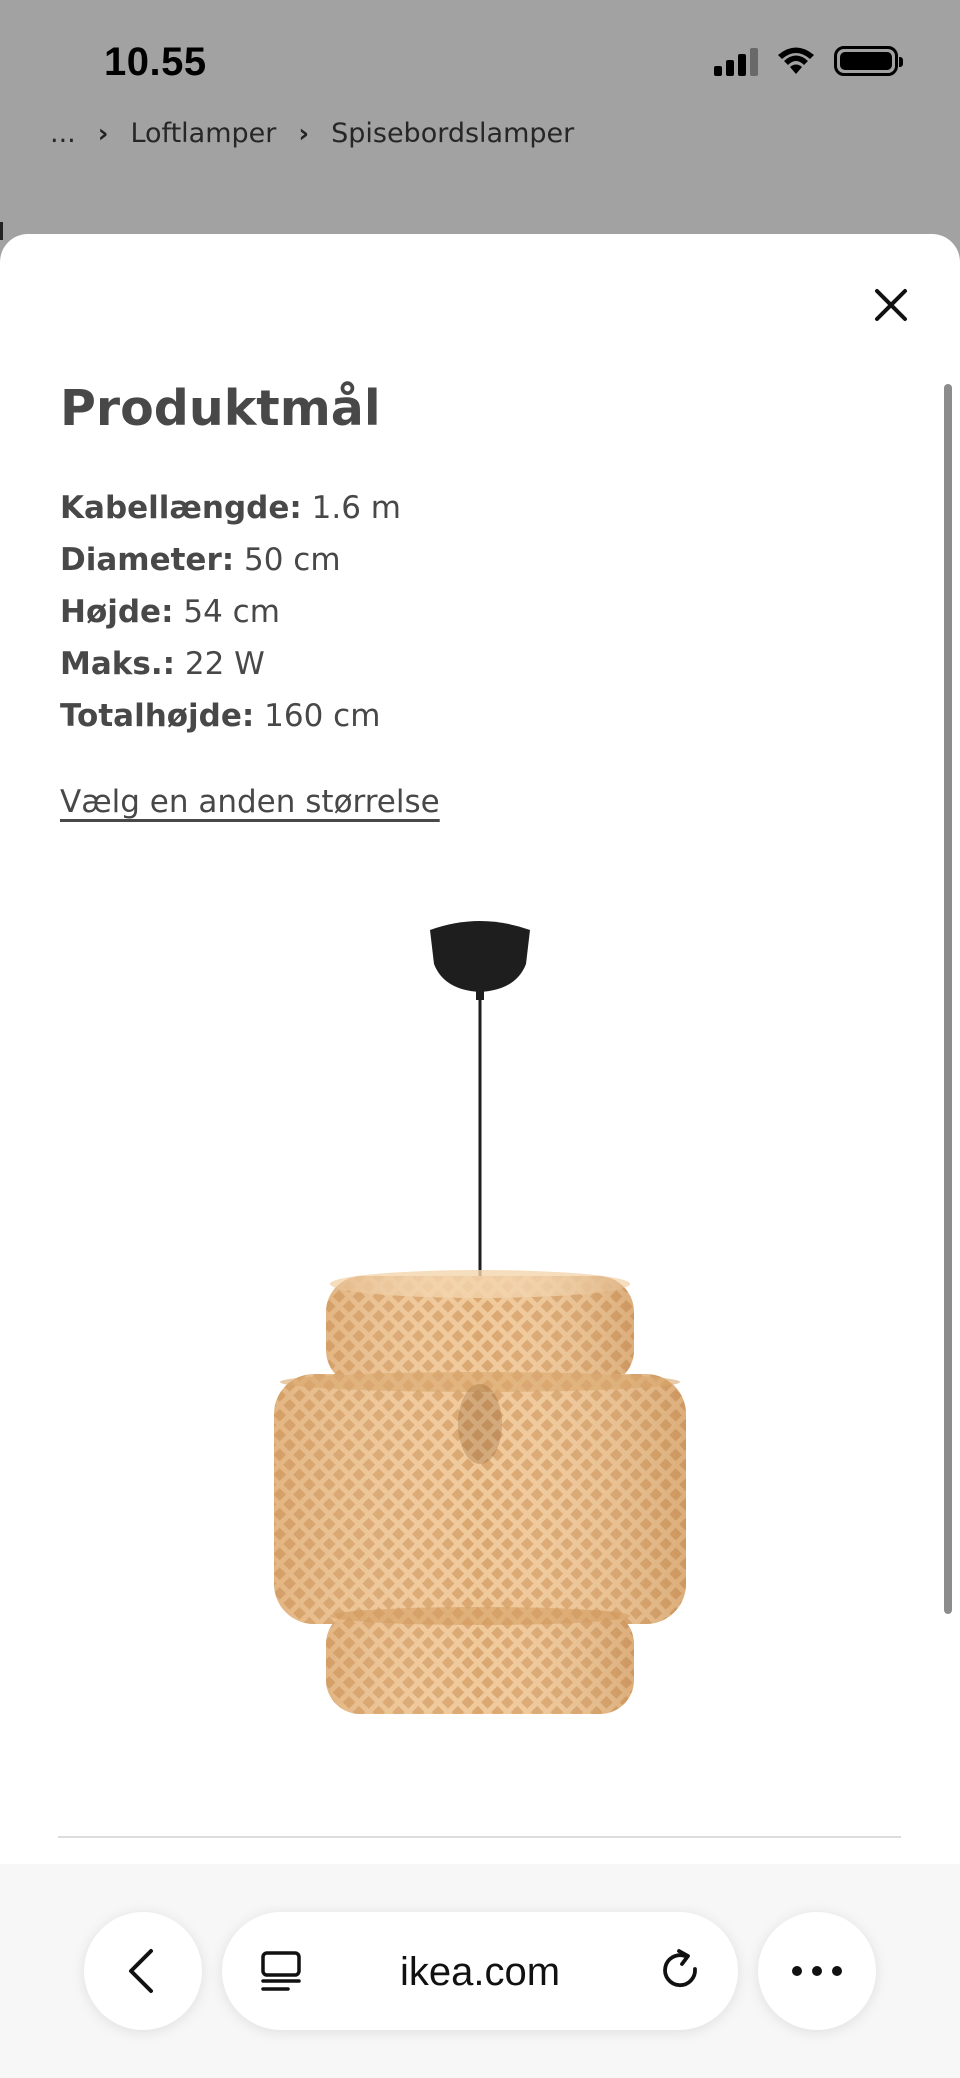 The height and width of the screenshot is (2078, 960). I want to click on more-button, so click(817, 1971).